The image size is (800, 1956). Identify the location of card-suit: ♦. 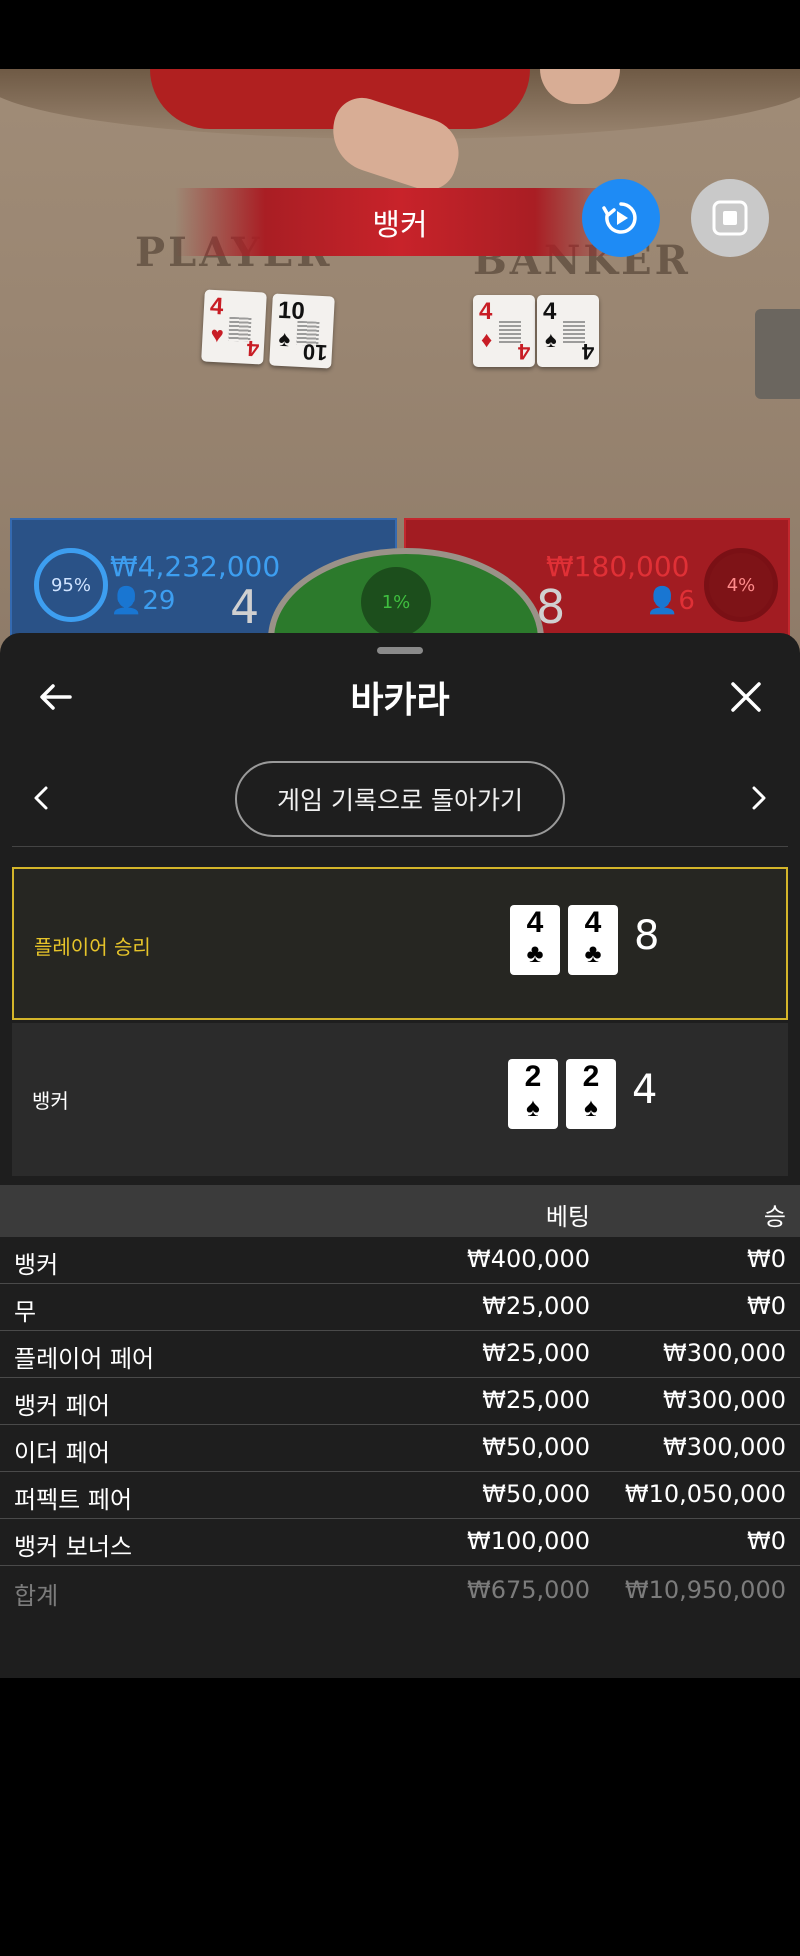
(487, 339).